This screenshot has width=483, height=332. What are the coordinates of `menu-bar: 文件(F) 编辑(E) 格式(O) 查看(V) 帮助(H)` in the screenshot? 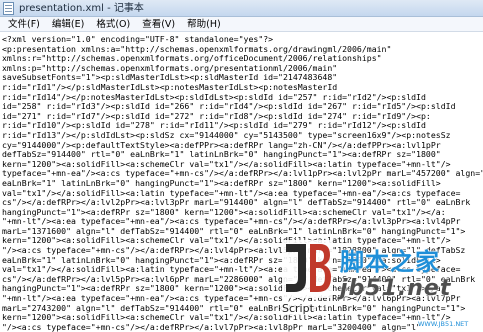 It's located at (241, 24).